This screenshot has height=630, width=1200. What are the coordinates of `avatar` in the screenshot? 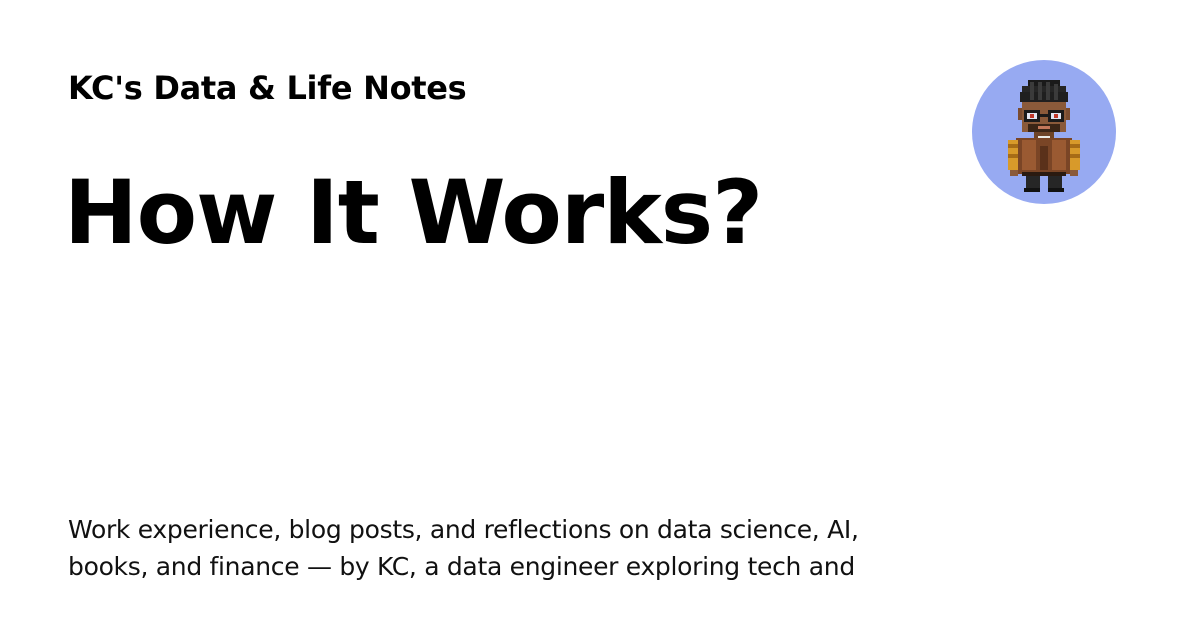 It's located at (1044, 132).